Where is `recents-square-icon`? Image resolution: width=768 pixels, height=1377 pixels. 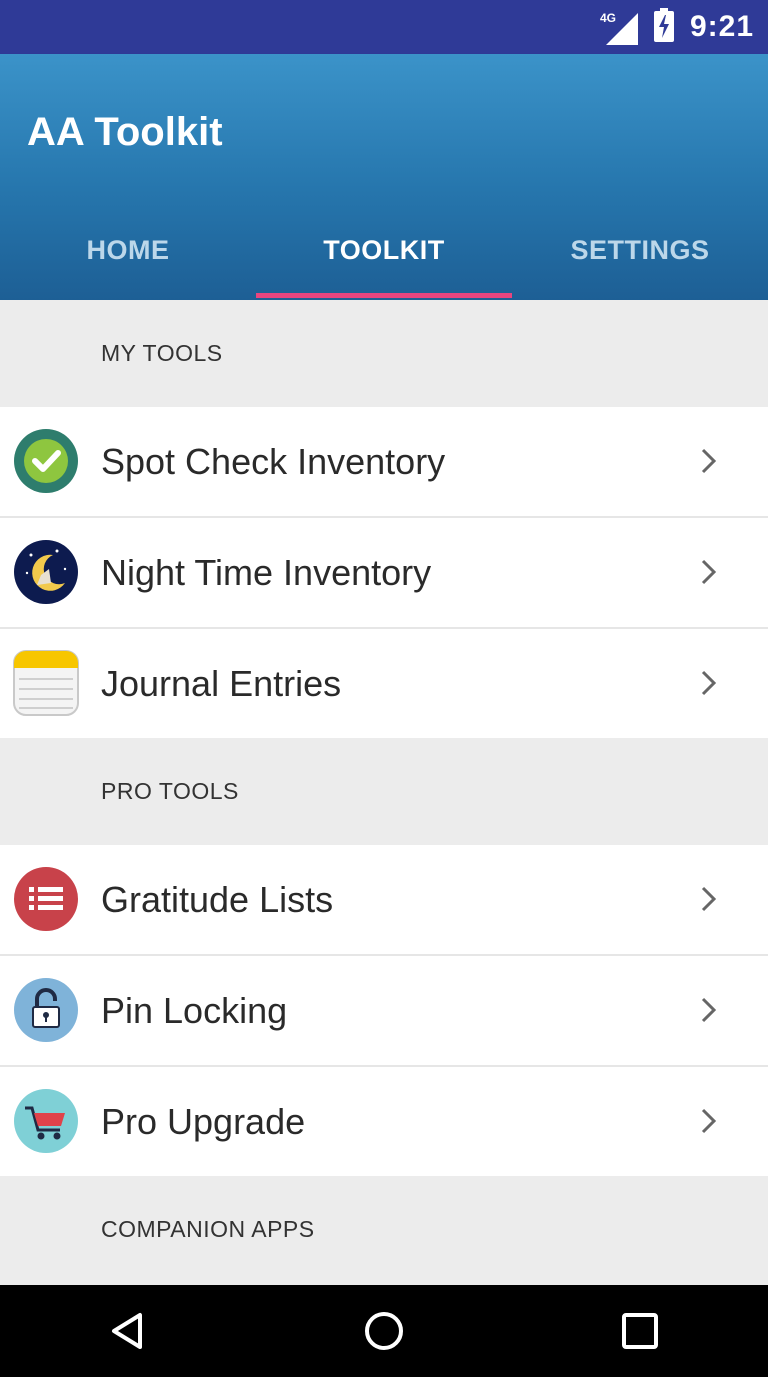 recents-square-icon is located at coordinates (640, 1331).